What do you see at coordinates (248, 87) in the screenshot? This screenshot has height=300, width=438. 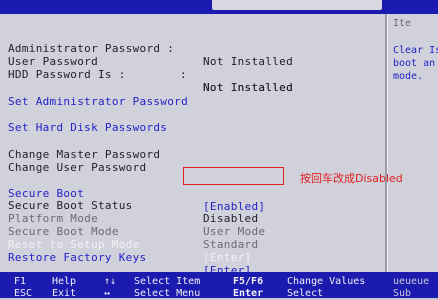 I see `hdd-password-value: Not Installed` at bounding box center [248, 87].